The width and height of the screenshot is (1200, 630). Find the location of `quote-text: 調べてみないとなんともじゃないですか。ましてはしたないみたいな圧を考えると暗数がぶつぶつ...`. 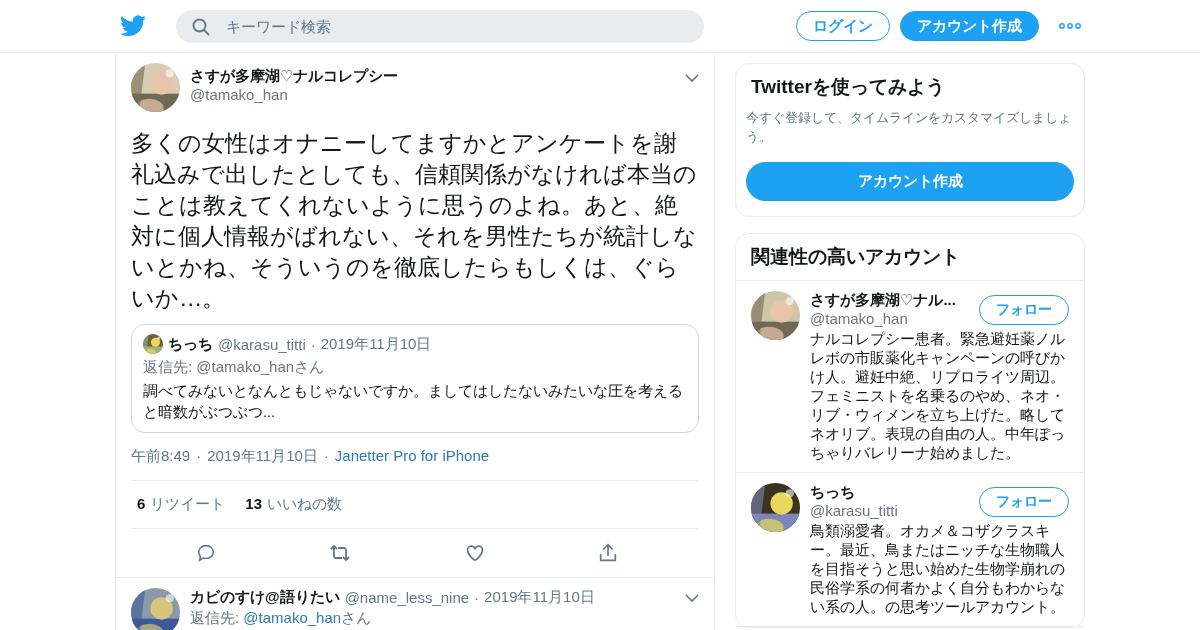

quote-text: 調べてみないとなんともじゃないですか。ましてはしたないみたいな圧を考えると暗数がぶつぶつ... is located at coordinates (413, 402).